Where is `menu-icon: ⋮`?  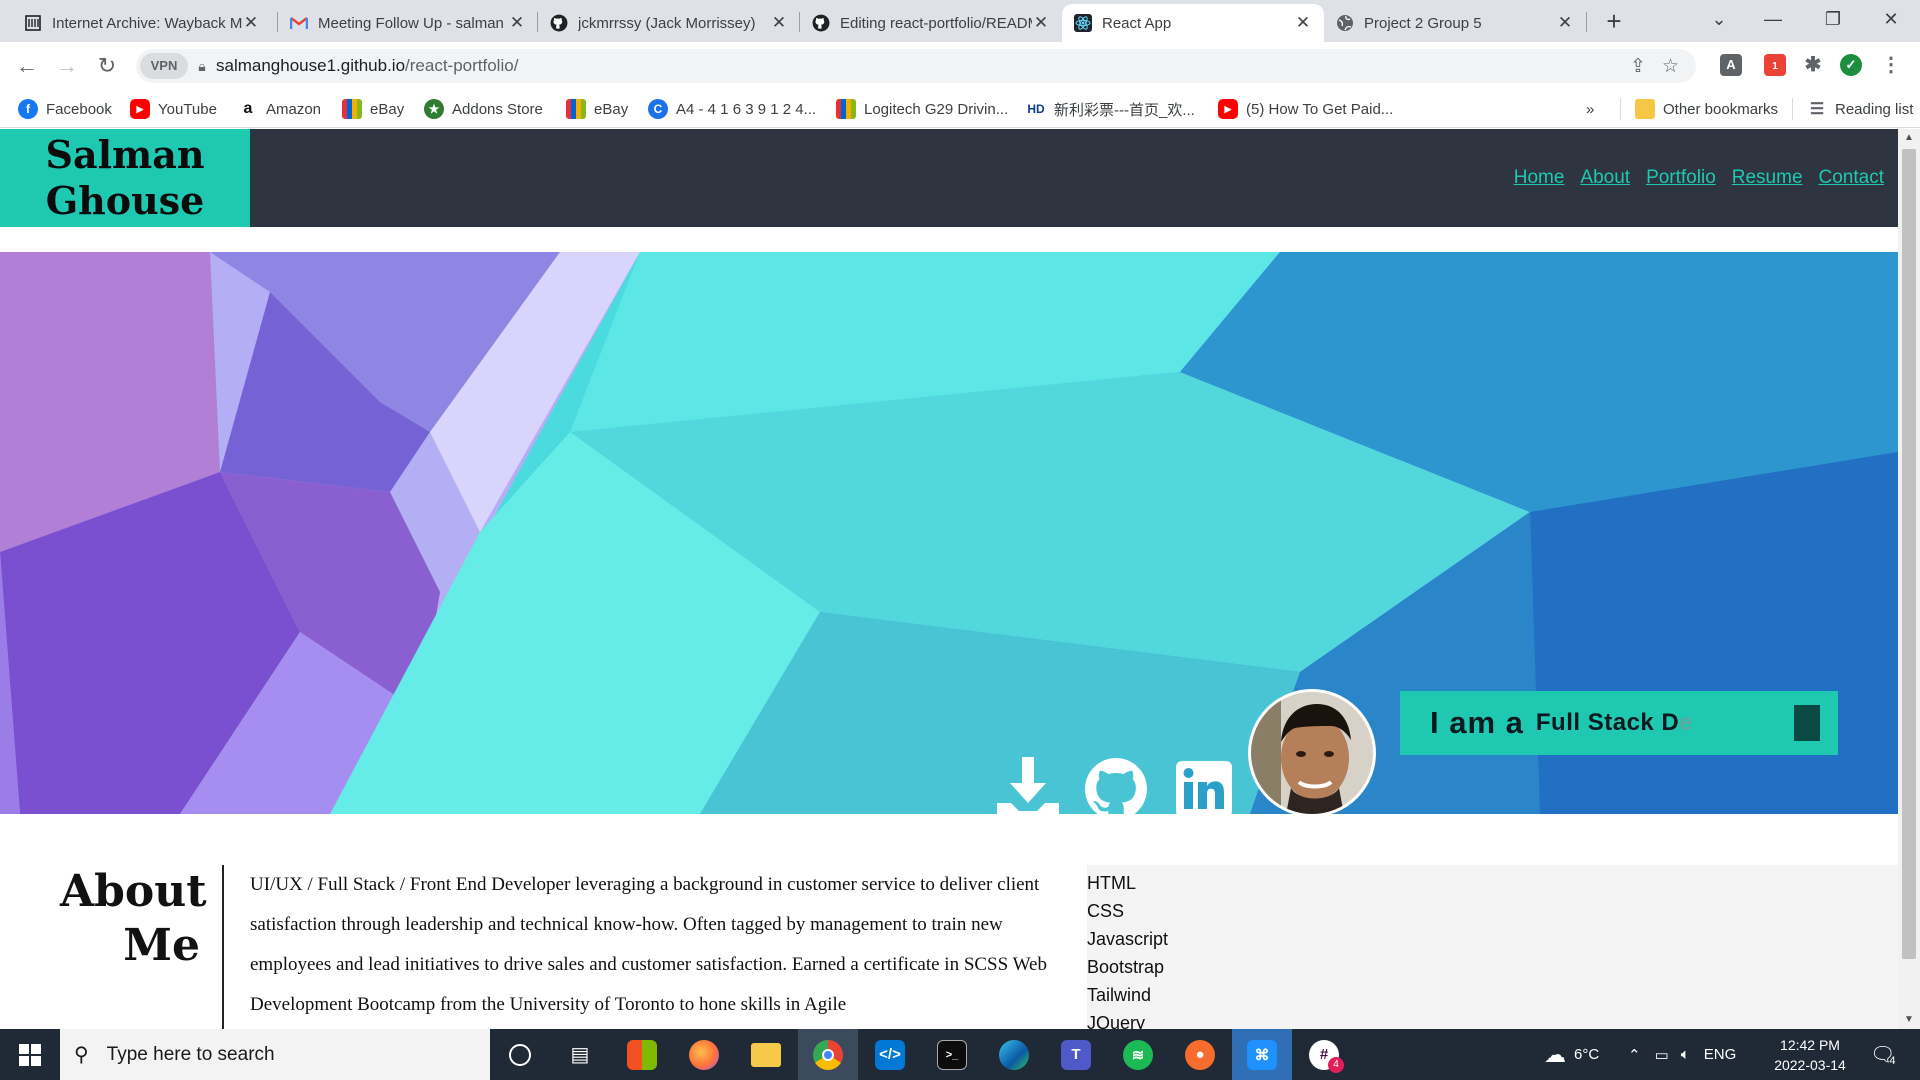
menu-icon: ⋮ is located at coordinates (1891, 65).